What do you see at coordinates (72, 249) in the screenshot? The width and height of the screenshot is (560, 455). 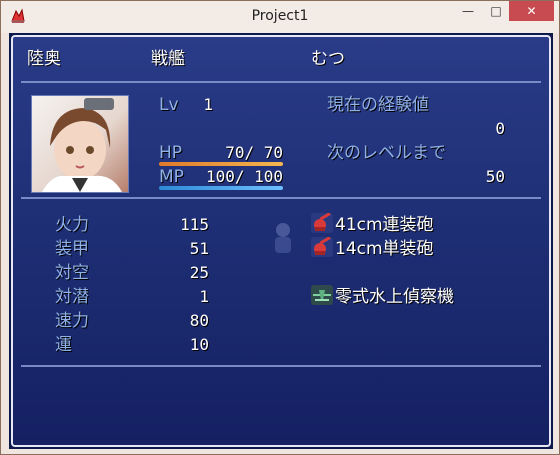 I see `param-label: 装甲` at bounding box center [72, 249].